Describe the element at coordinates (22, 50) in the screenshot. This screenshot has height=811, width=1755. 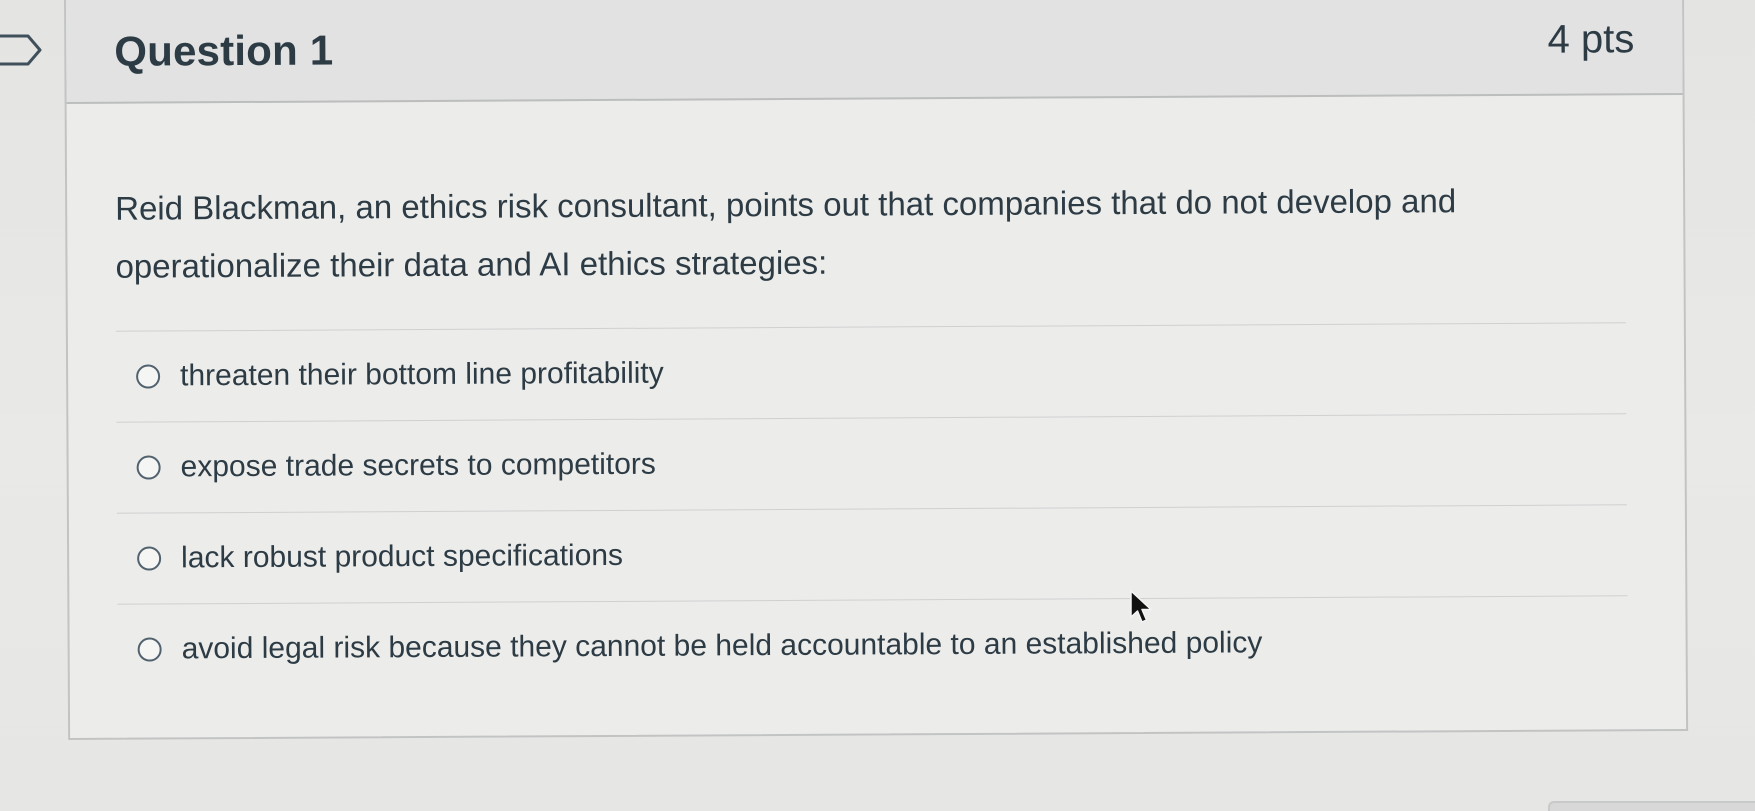
I see `flag-question-icon` at that location.